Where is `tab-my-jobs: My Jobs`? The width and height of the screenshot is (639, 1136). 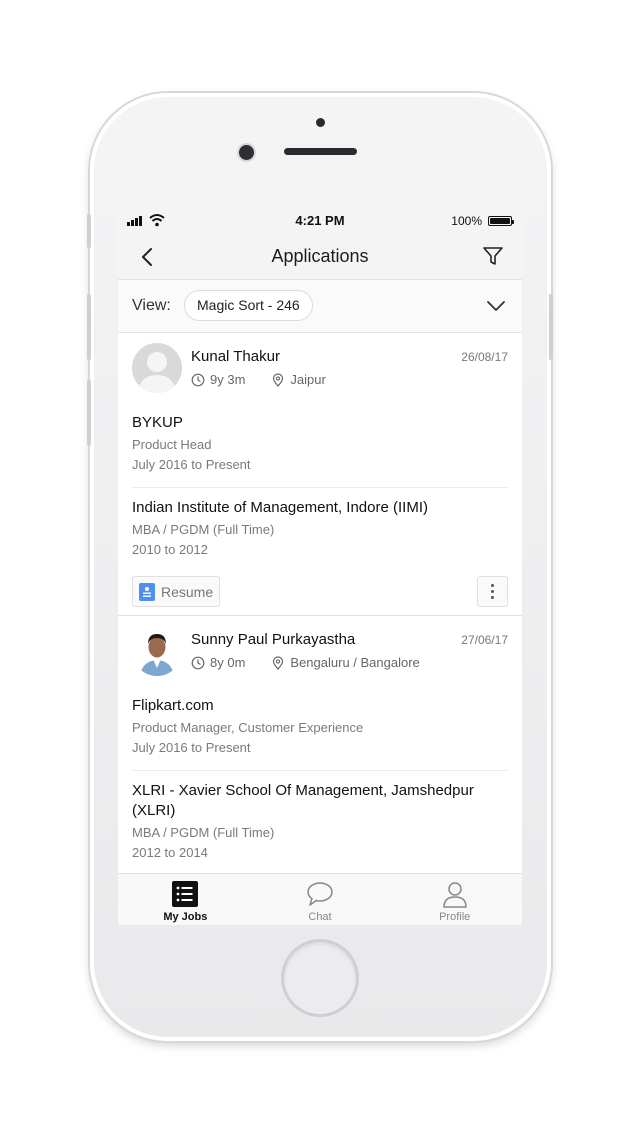
tab-my-jobs: My Jobs is located at coordinates (185, 899).